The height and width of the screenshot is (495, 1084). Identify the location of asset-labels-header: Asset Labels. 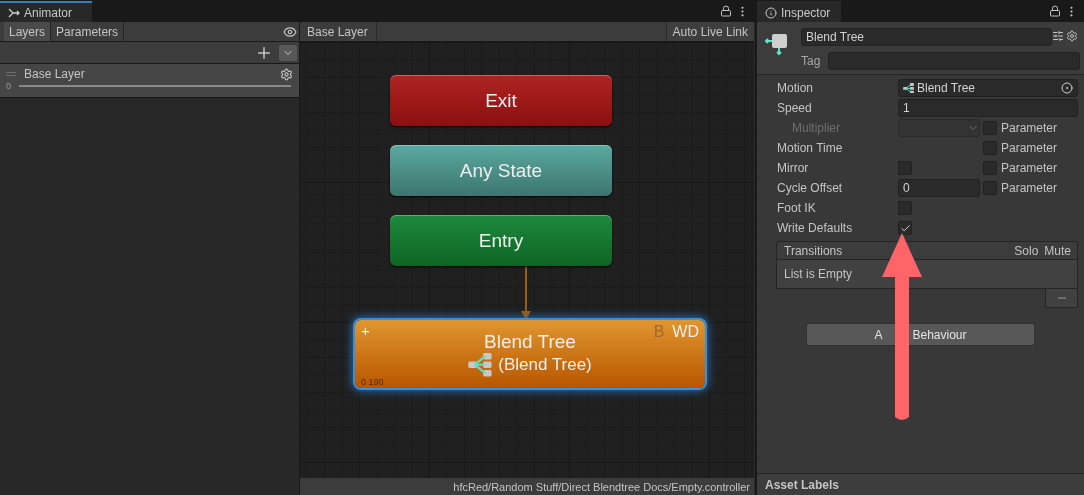
(920, 484).